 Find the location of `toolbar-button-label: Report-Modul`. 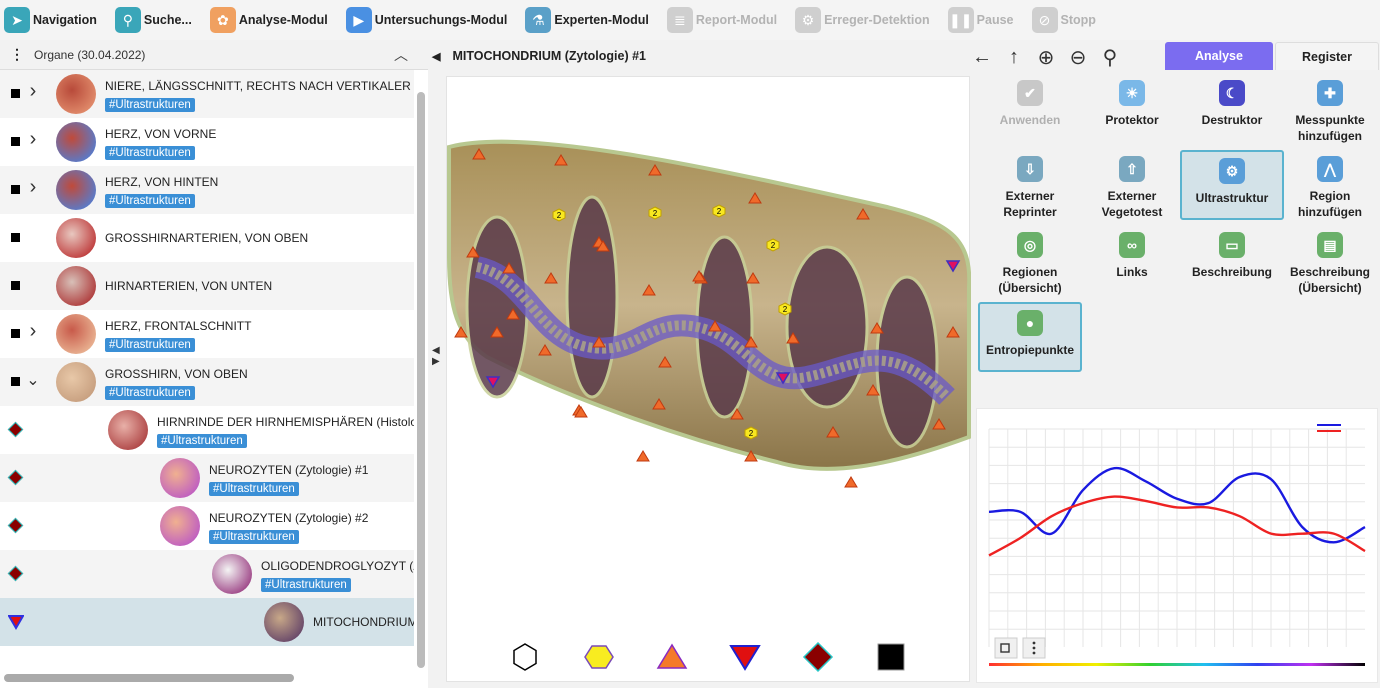

toolbar-button-label: Report-Modul is located at coordinates (736, 20).